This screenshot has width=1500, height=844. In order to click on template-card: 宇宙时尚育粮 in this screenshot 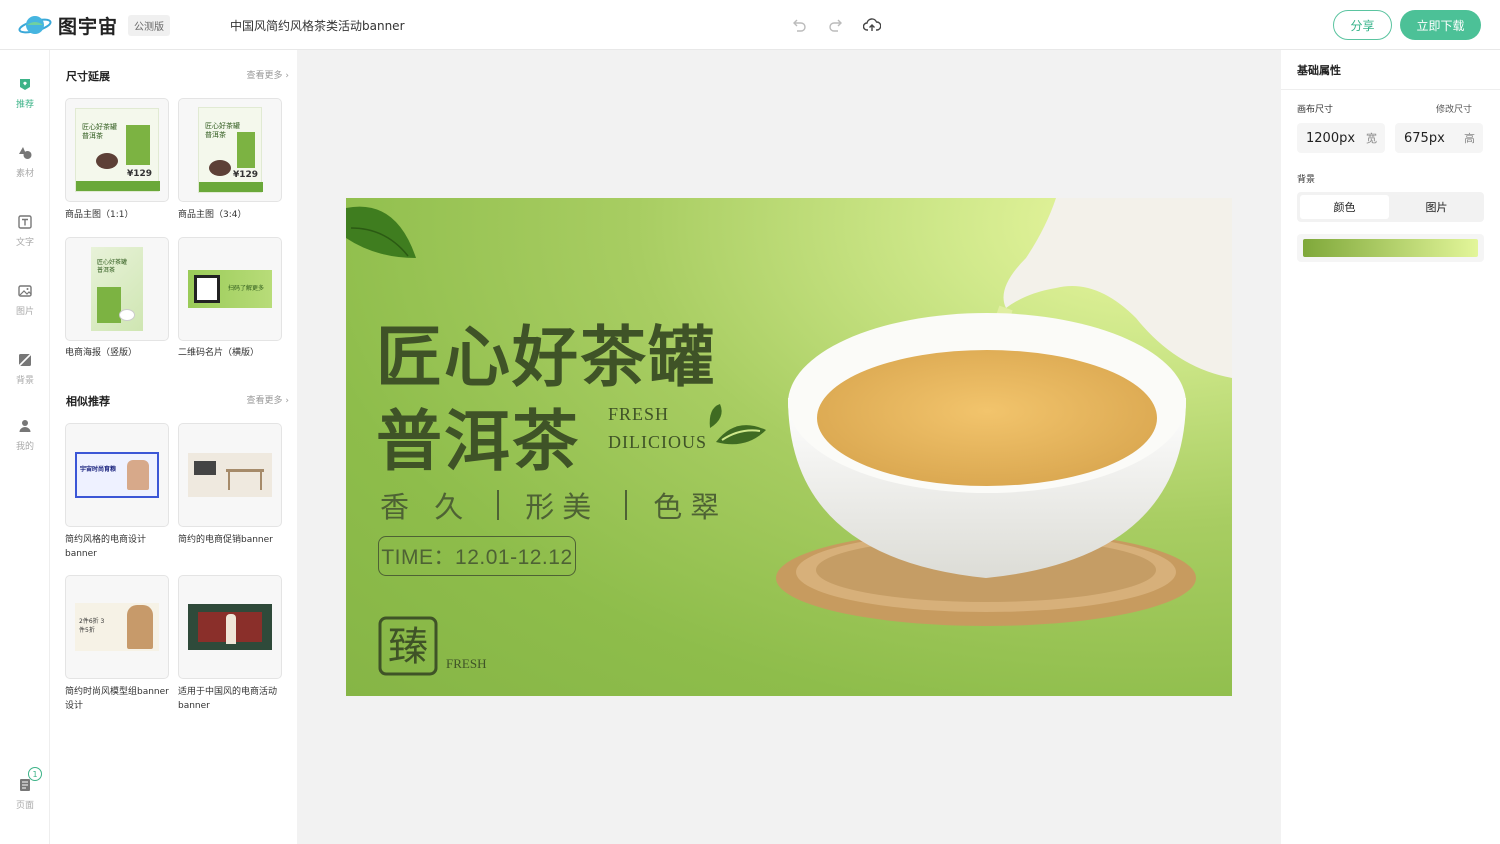, I will do `click(117, 475)`.